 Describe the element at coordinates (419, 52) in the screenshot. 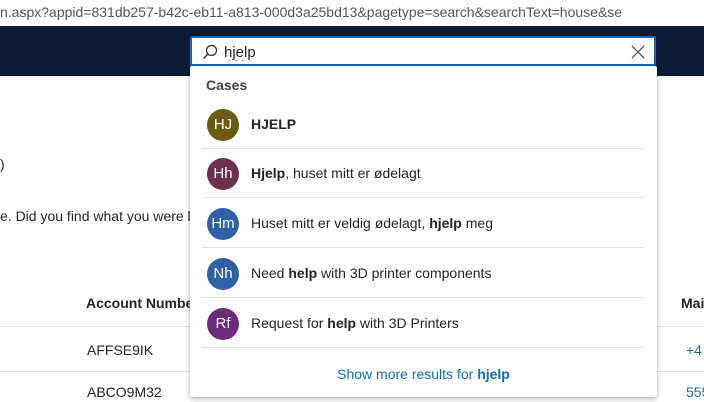

I see `search-input` at that location.